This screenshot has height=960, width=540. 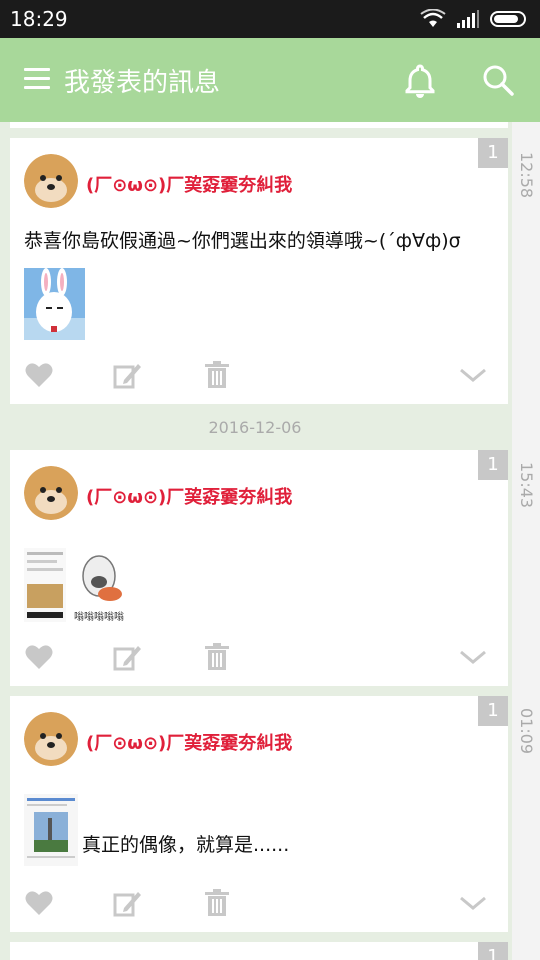 I want to click on status-icons, so click(x=475, y=19).